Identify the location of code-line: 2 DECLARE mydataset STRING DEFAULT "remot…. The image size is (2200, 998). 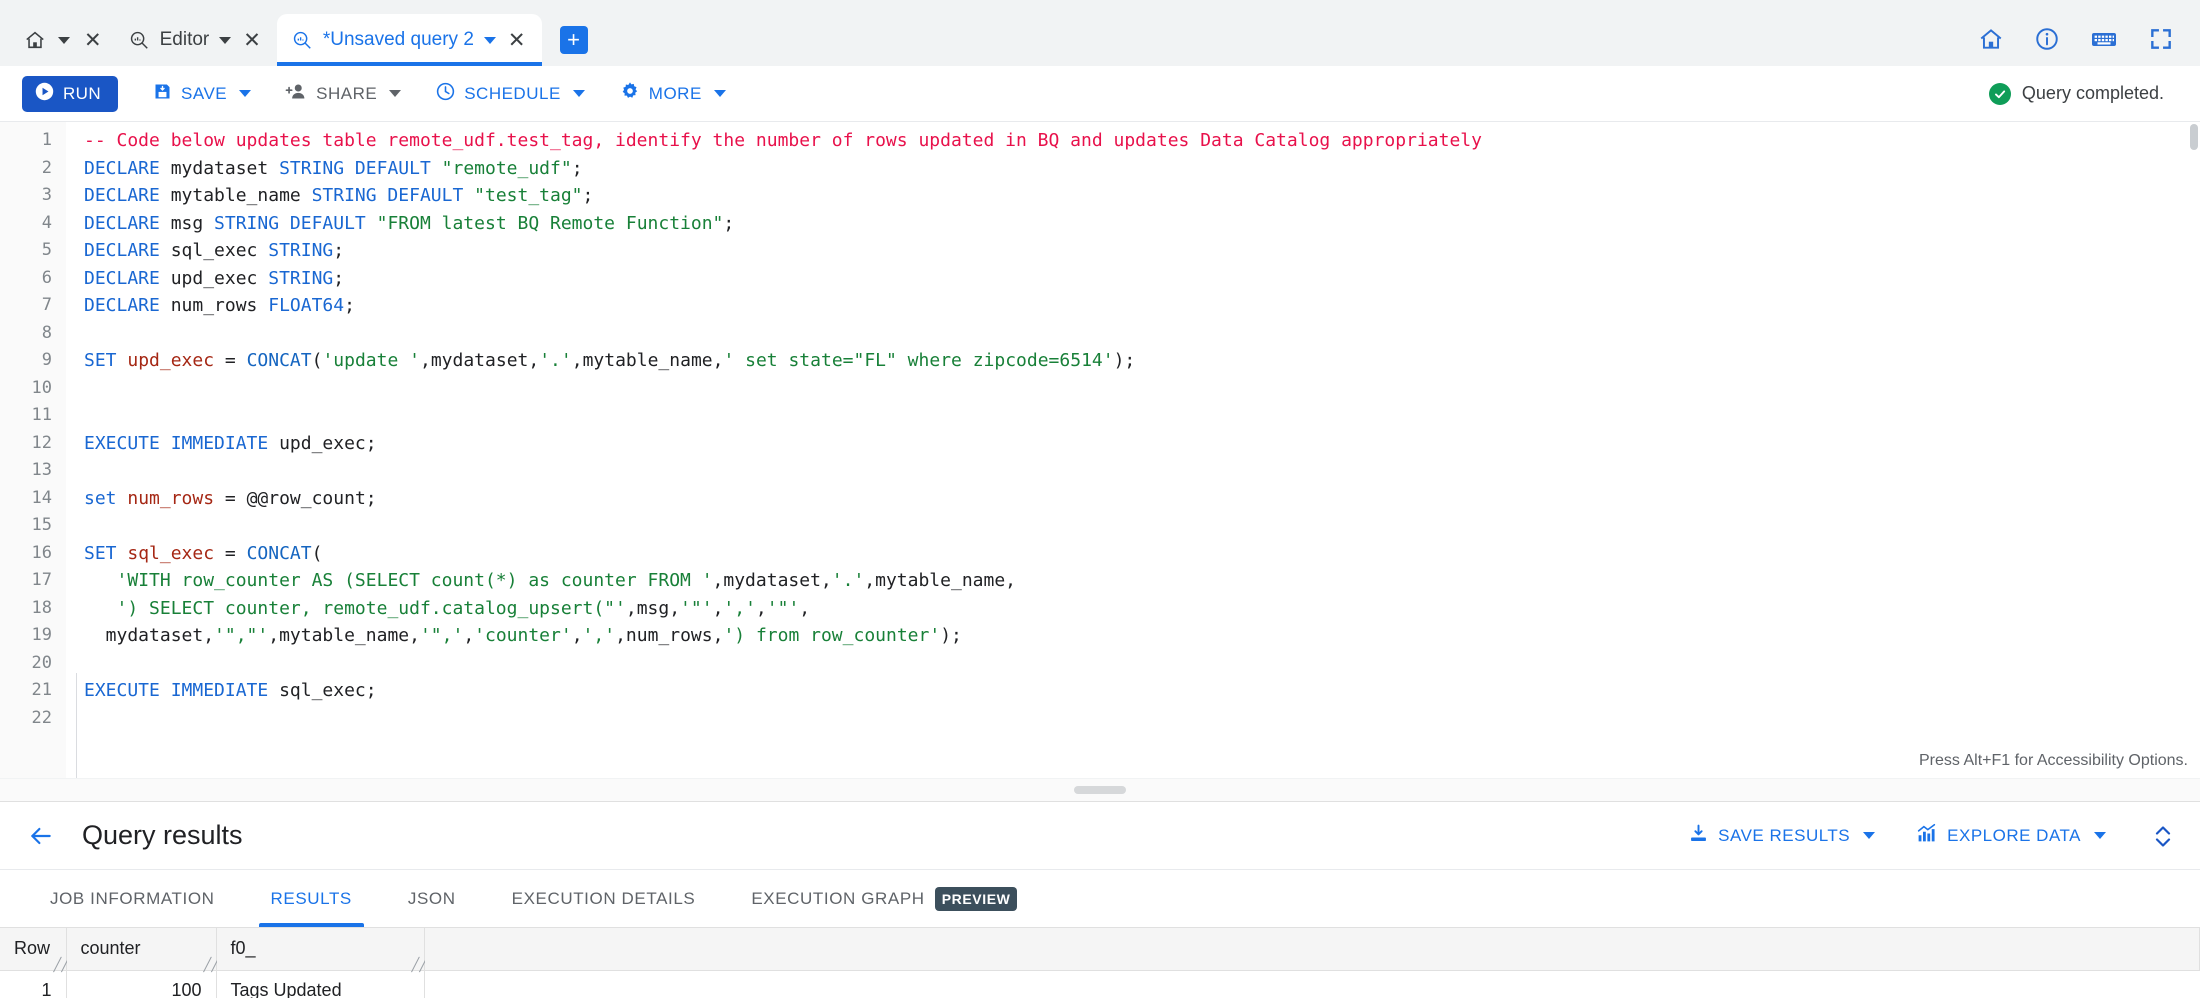
(1100, 169).